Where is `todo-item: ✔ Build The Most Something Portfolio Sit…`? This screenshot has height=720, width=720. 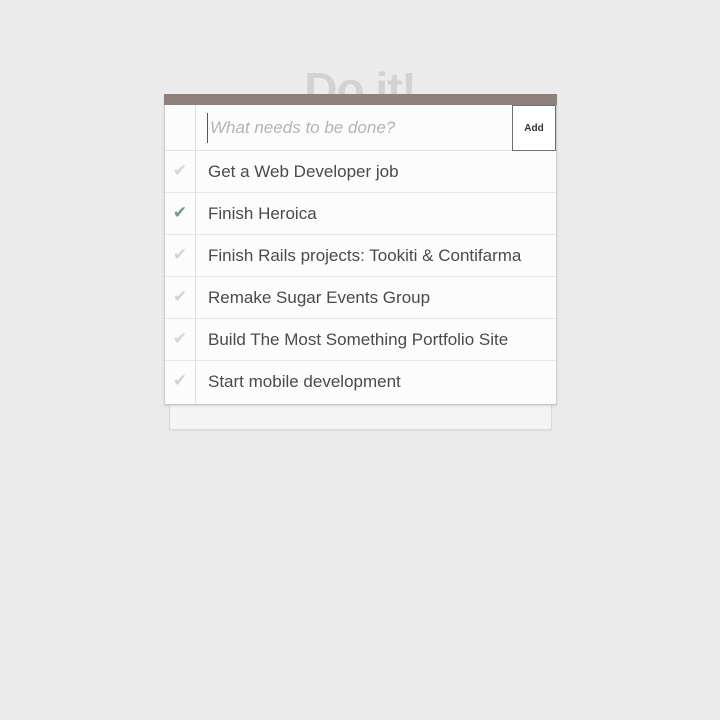 todo-item: ✔ Build The Most Something Portfolio Sit… is located at coordinates (360, 340).